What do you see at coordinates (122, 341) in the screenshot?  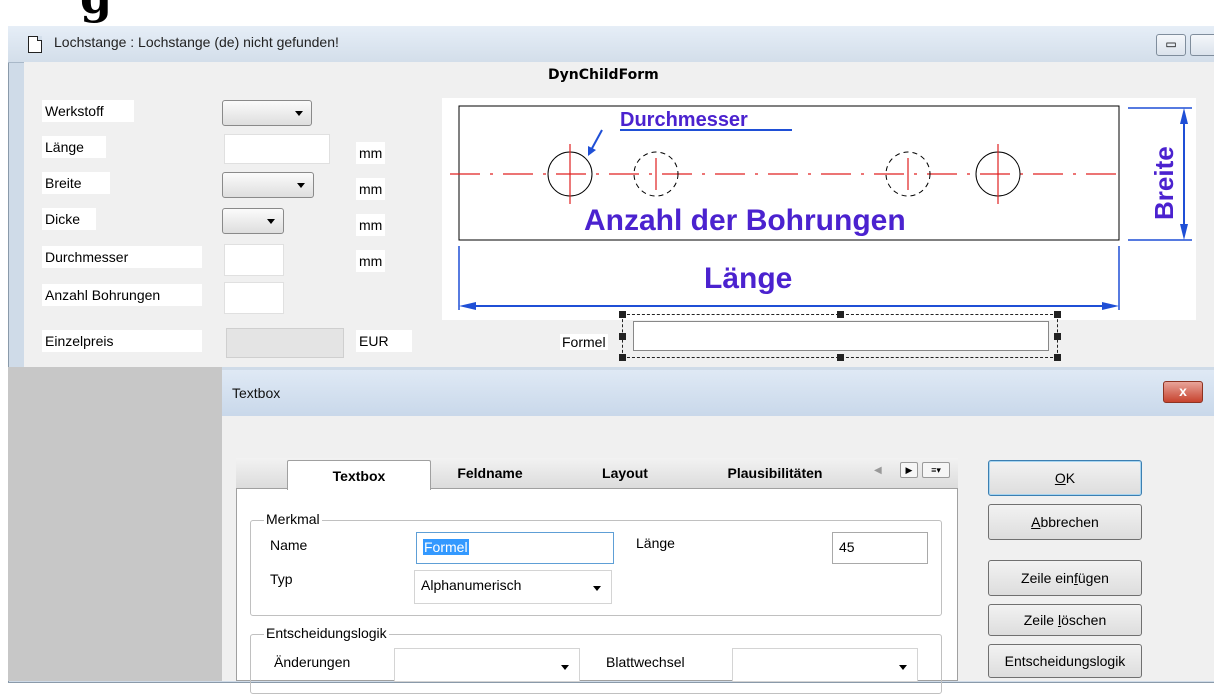 I see `label-einzelpreis: Einzelpreis` at bounding box center [122, 341].